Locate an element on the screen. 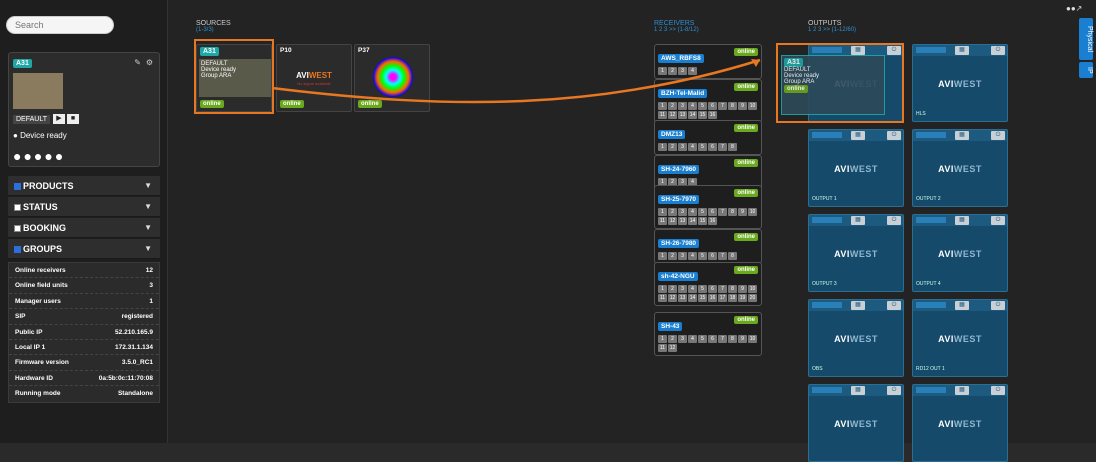  tab-ip: IP is located at coordinates (1086, 70).